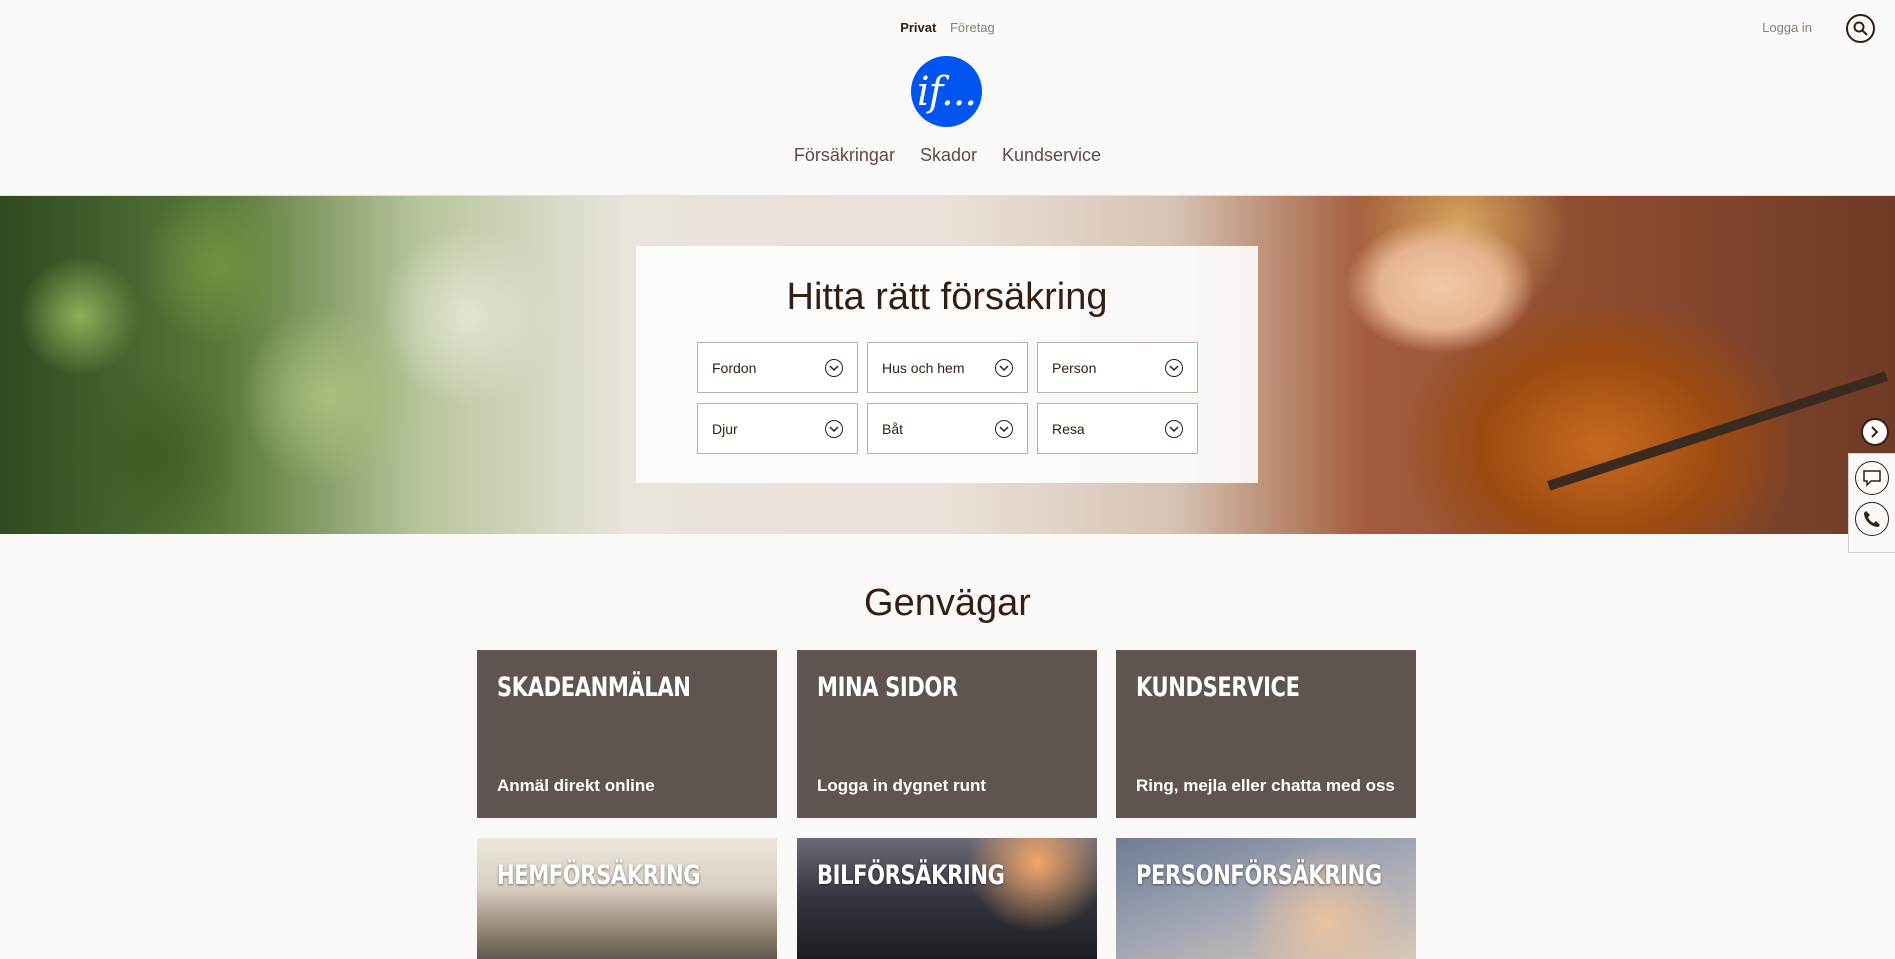 The height and width of the screenshot is (959, 1895). I want to click on main-navigation: Försäkringar Skador Kundservice, so click(947, 155).